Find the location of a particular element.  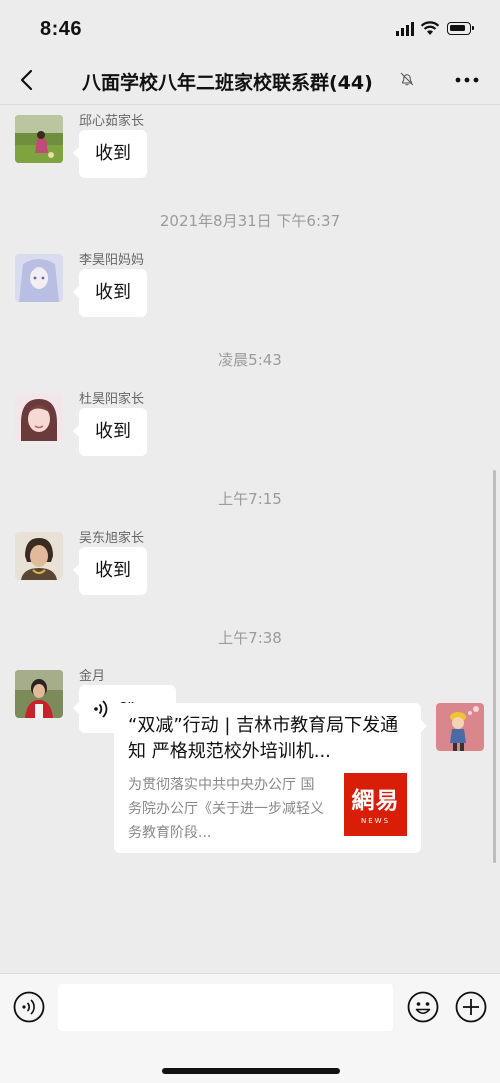

timestamp: 上午7:15 is located at coordinates (250, 499).